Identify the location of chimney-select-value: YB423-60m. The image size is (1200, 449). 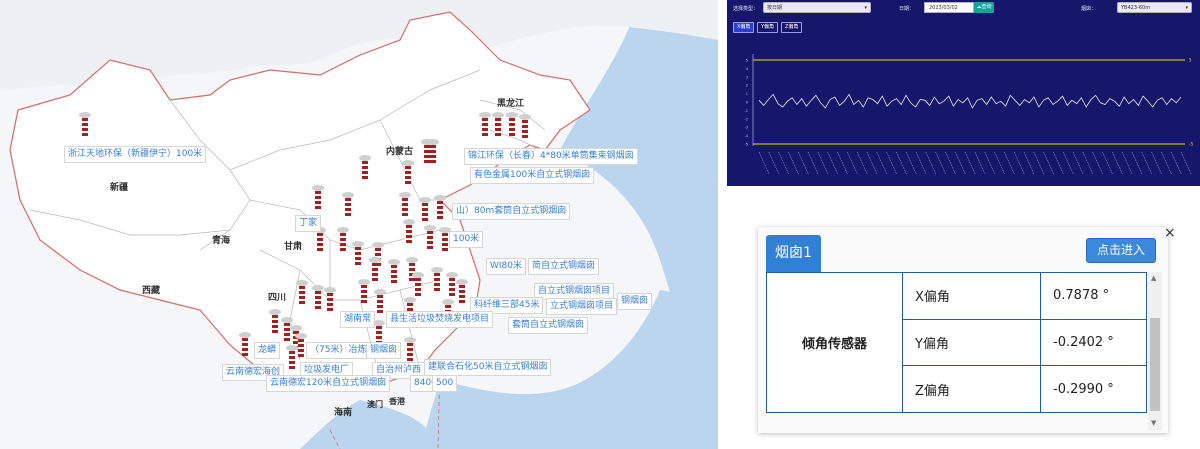
(1136, 8).